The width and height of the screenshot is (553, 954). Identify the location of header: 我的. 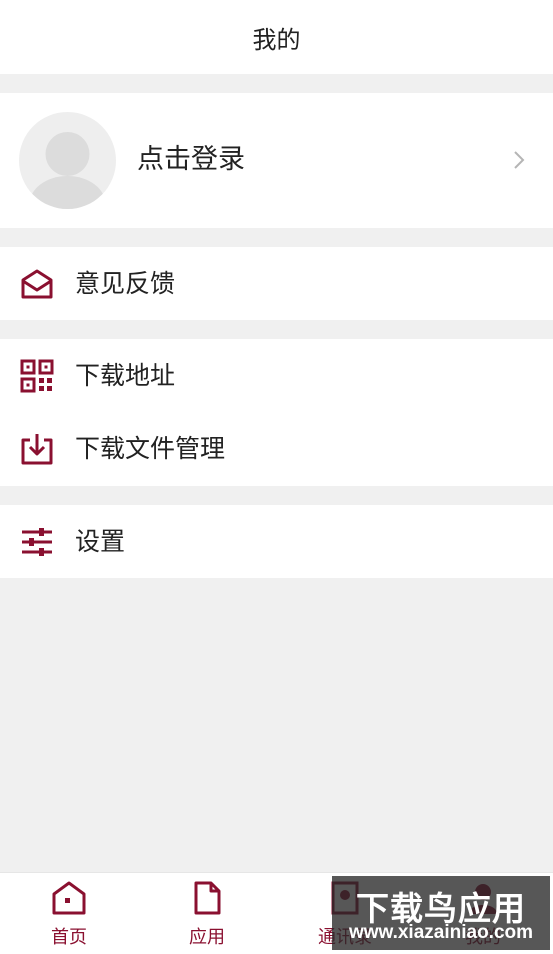
(276, 37).